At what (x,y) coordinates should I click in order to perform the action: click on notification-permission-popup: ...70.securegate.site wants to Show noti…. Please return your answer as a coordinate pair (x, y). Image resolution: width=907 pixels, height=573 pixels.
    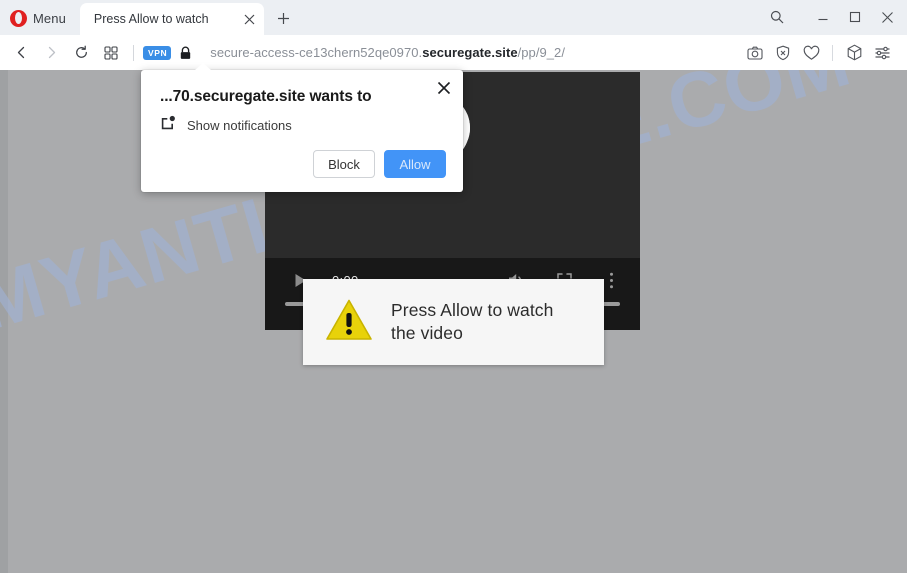
    Looking at the image, I should click on (302, 127).